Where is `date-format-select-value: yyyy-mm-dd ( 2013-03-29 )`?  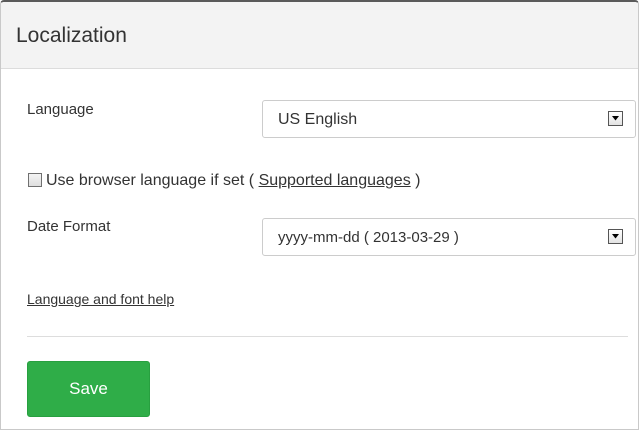 date-format-select-value: yyyy-mm-dd ( 2013-03-29 ) is located at coordinates (368, 237).